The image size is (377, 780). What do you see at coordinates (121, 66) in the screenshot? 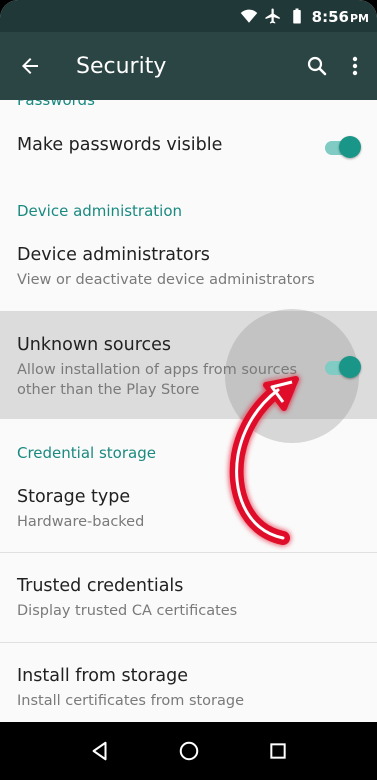
I see `page-title: Security` at bounding box center [121, 66].